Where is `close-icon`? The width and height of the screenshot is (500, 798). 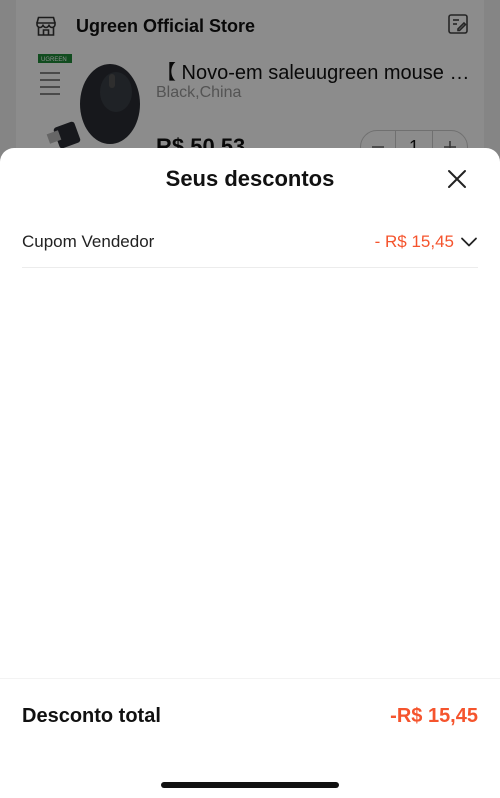
close-icon is located at coordinates (457, 179).